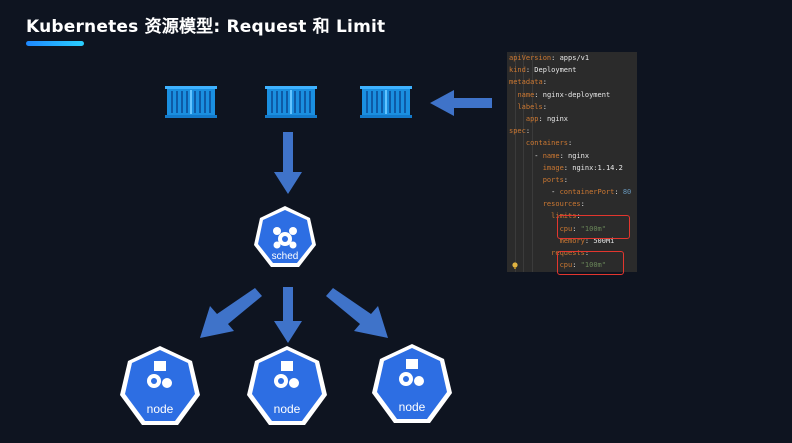 The height and width of the screenshot is (443, 792). What do you see at coordinates (285, 238) in the screenshot?
I see `scheduler-heptagon: sched` at bounding box center [285, 238].